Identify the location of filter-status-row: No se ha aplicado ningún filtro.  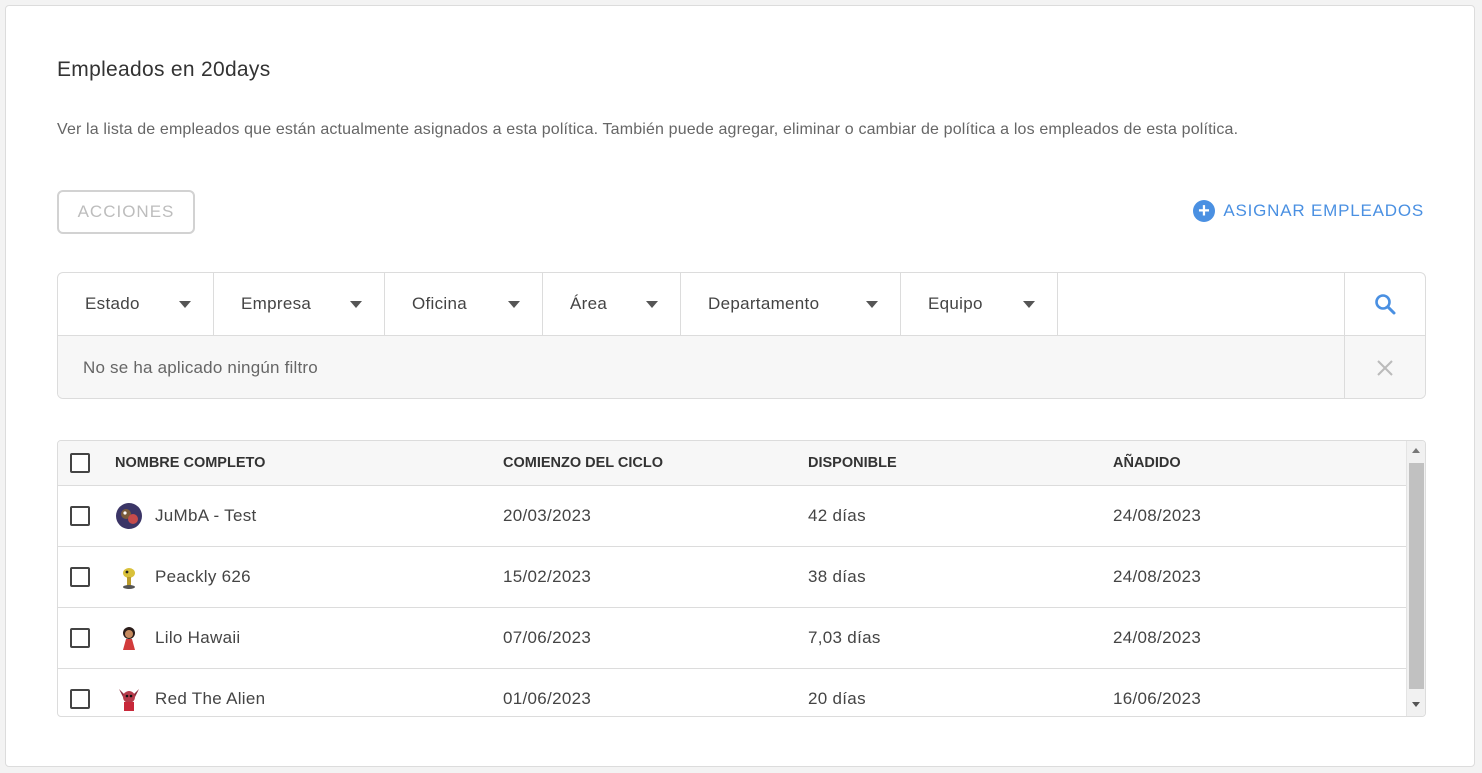
(741, 367).